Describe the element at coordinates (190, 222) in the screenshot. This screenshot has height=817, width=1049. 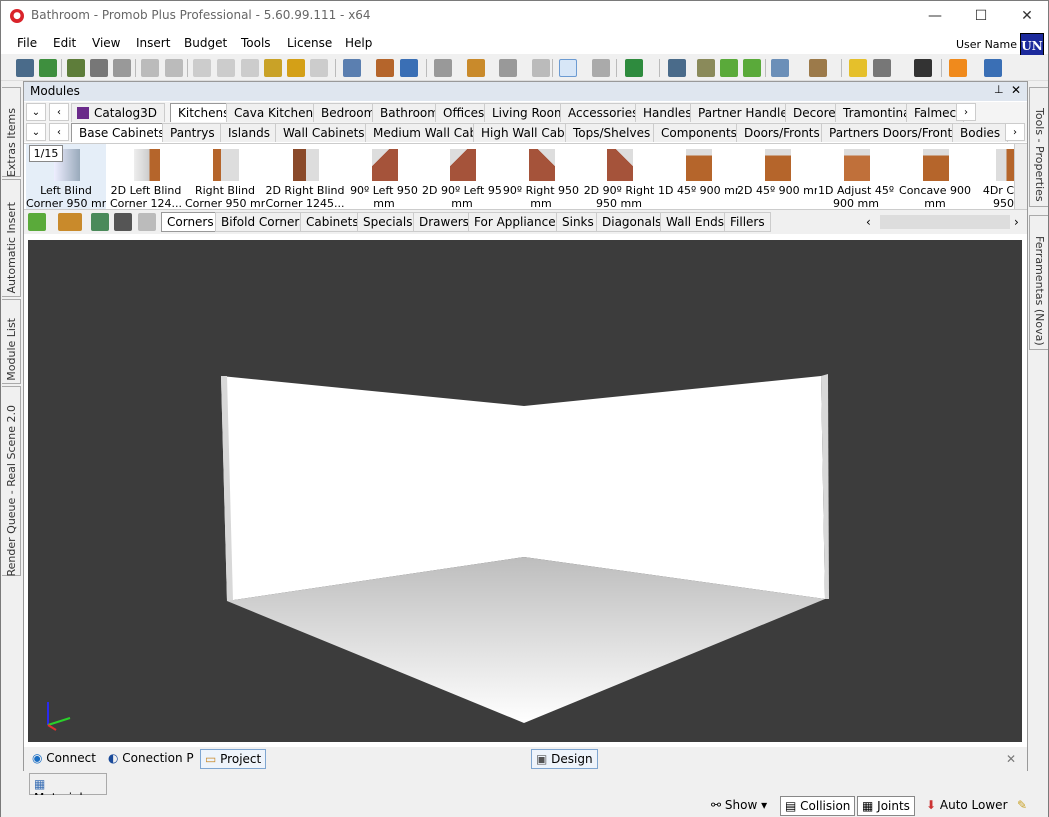
I see `subtab-corners: Corners` at that location.